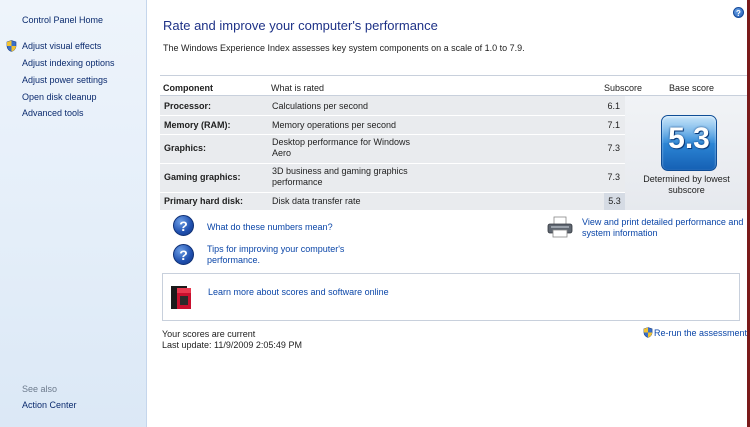 This screenshot has width=750, height=427. I want to click on nav-item-open-disk-cleanup: Open disk cleanup, so click(59, 97).